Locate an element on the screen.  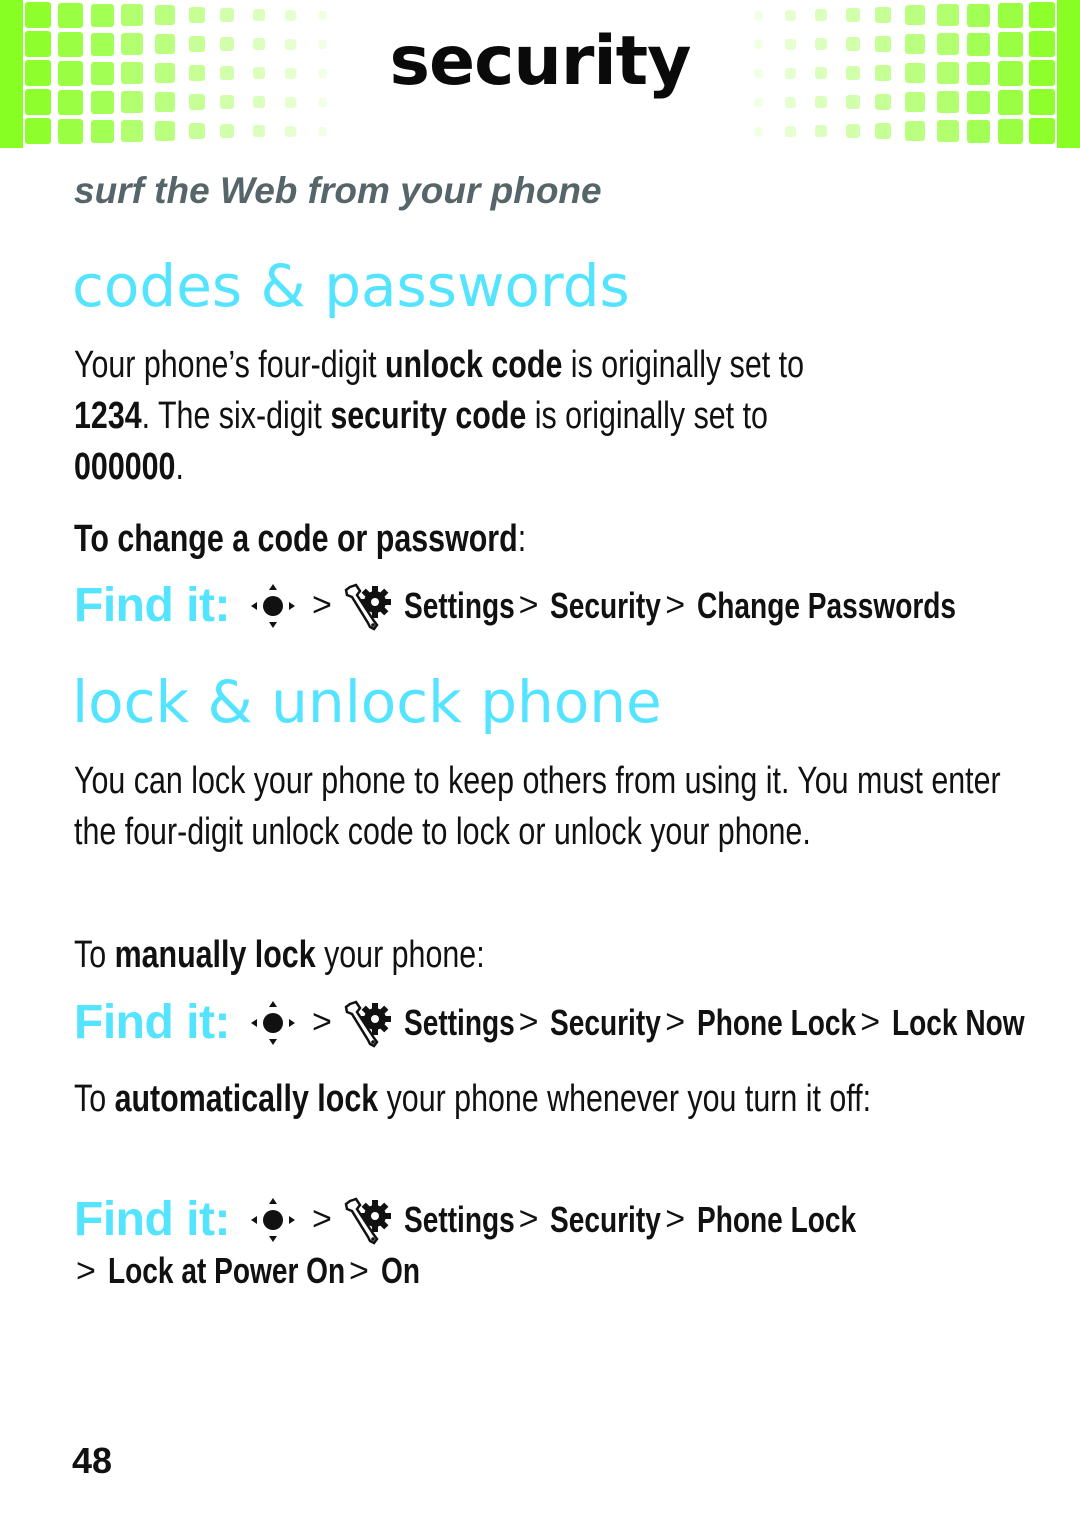
term-security-code: security code is located at coordinates (428, 416).